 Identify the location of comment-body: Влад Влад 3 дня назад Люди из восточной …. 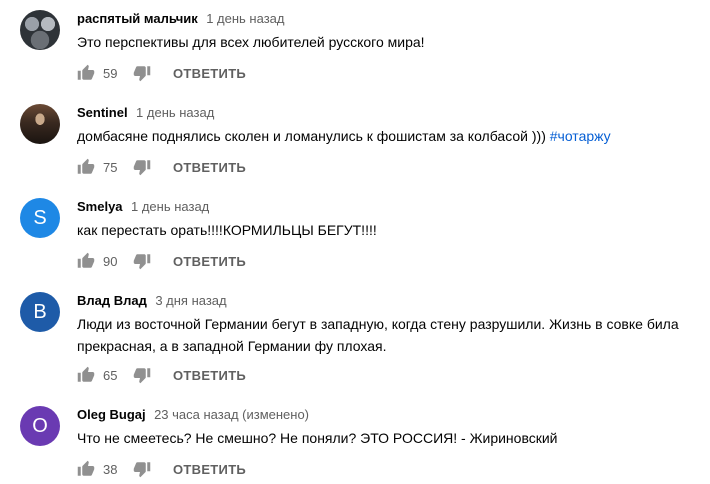
(388, 324).